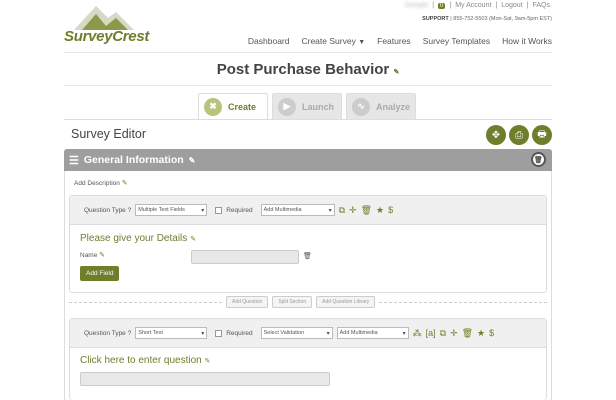 The height and width of the screenshot is (400, 616). What do you see at coordinates (308, 119) in the screenshot?
I see `tabs-divider` at bounding box center [308, 119].